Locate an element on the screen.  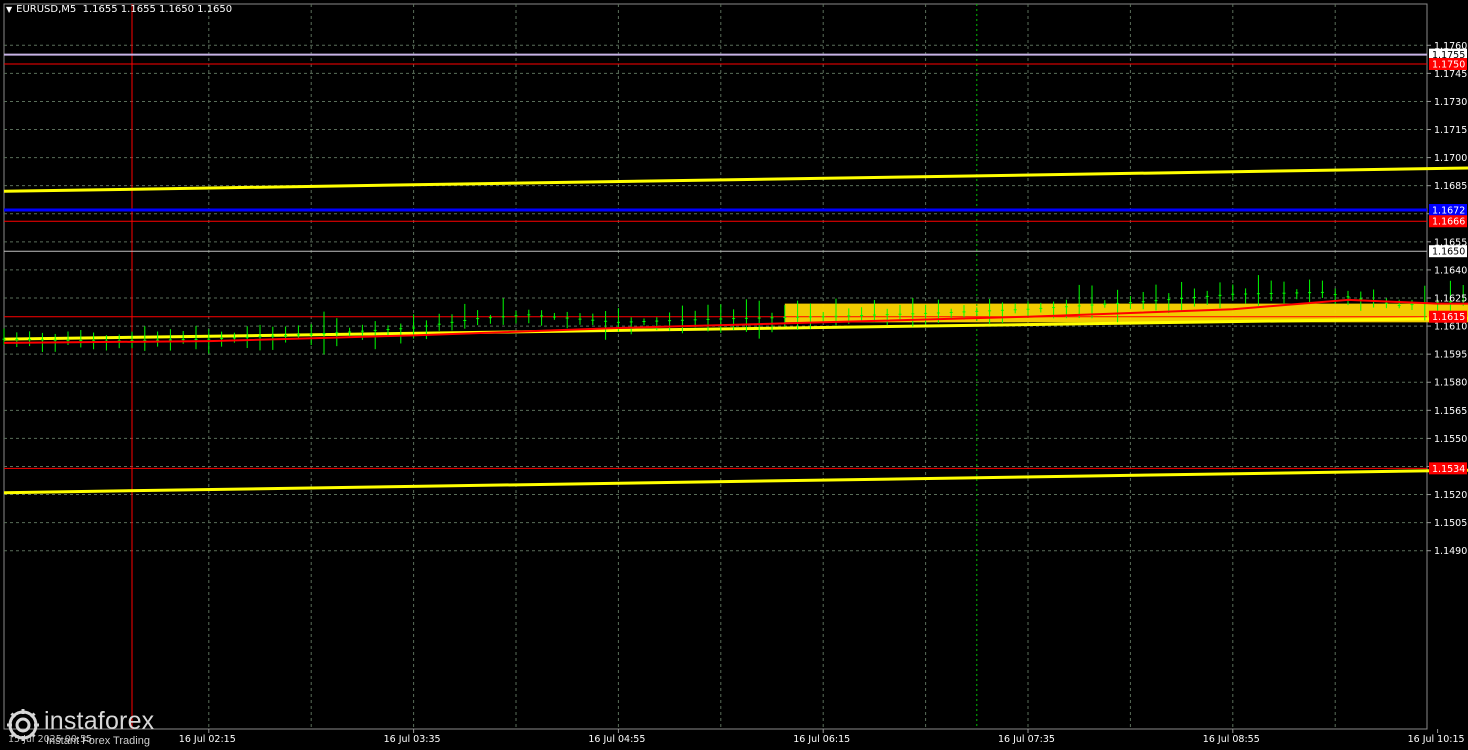
y-axis-label: 1.1550 is located at coordinates (1450, 439).